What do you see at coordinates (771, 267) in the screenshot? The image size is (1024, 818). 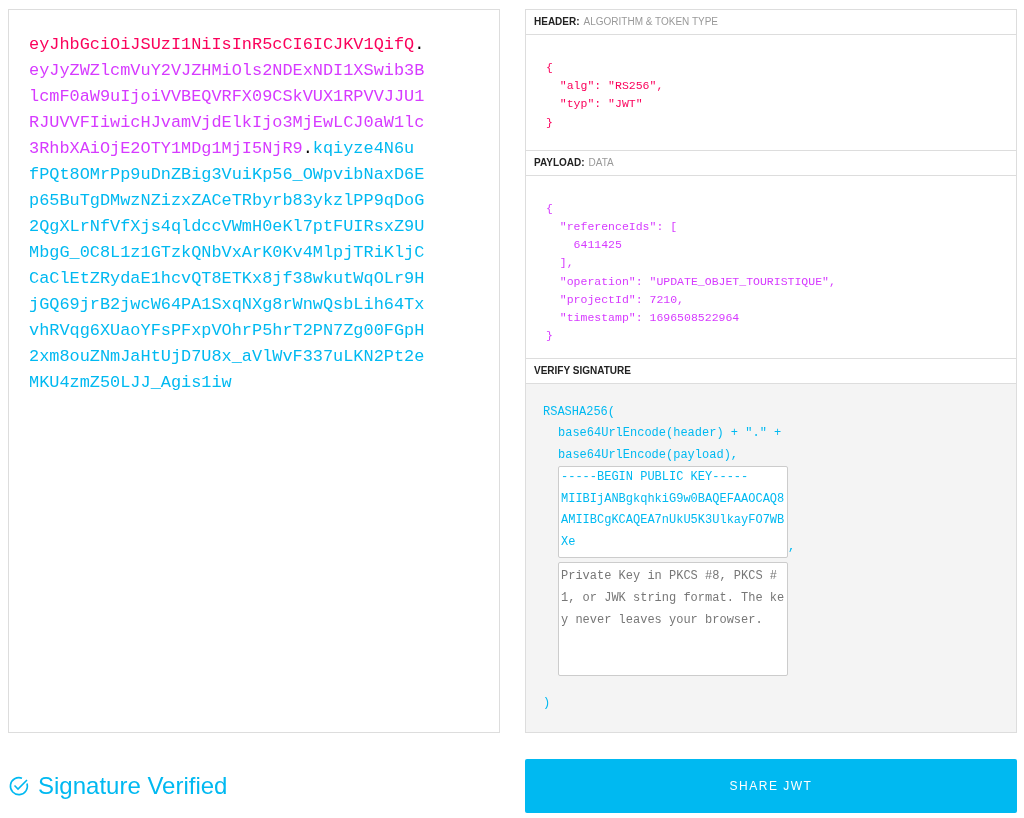 I see `json-code: { "referenceIds": [ 6411425 ], "operation": "UPDATE_OBJET_TOURISTIQUE", "projectId": 7210, "timestamp": 1696508522964 }` at bounding box center [771, 267].